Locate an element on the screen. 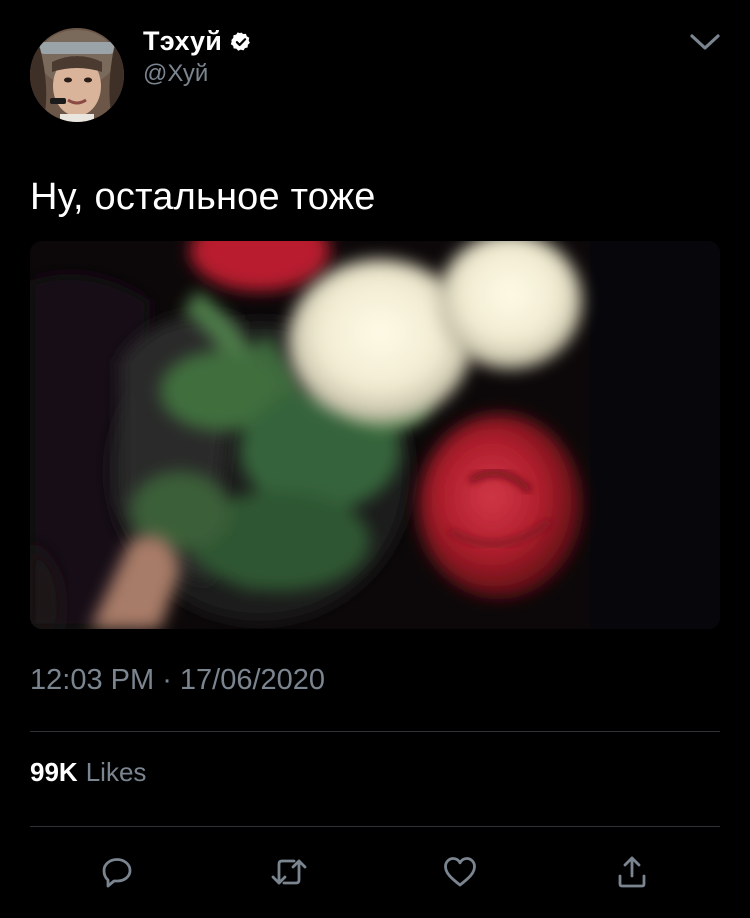  tweet-text: Ну, остальное тоже is located at coordinates (203, 197).